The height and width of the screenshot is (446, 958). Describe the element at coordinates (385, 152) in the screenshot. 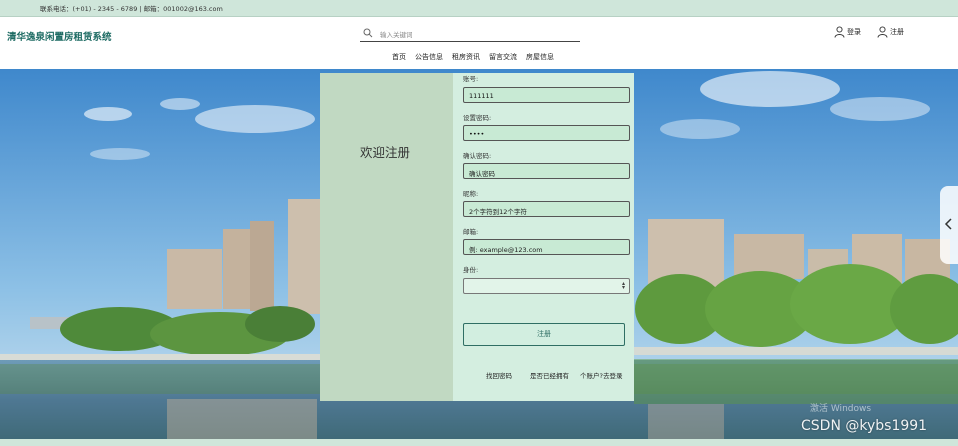

I see `register-welcome-title: 欢迎注册` at that location.